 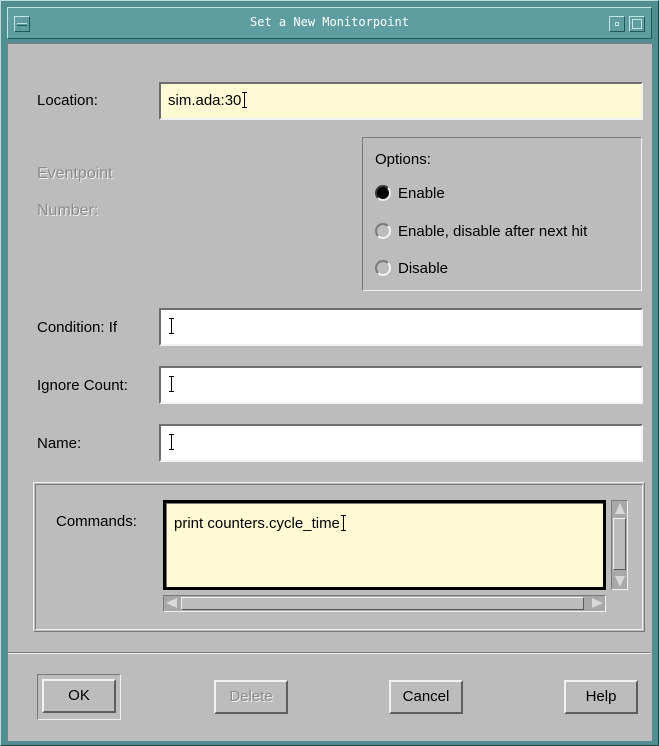 I want to click on scroll-down-arrow-icon, so click(x=620, y=581).